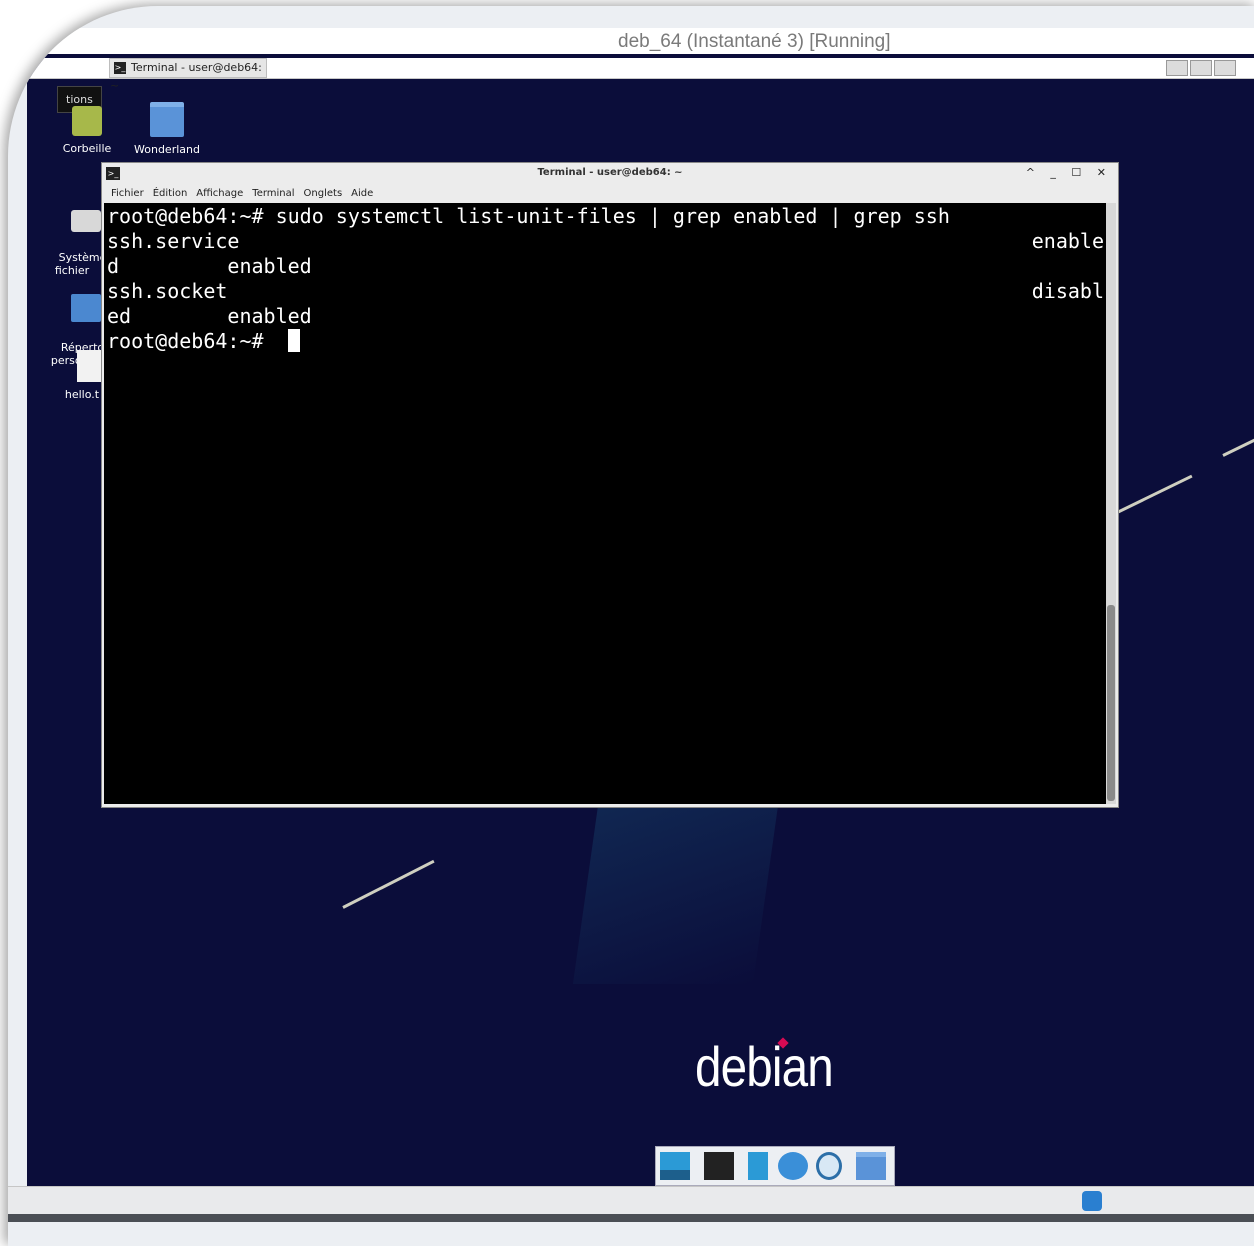 The width and height of the screenshot is (1254, 1246). What do you see at coordinates (72, 375) in the screenshot?
I see `desktop-icon-hello: hello.t` at bounding box center [72, 375].